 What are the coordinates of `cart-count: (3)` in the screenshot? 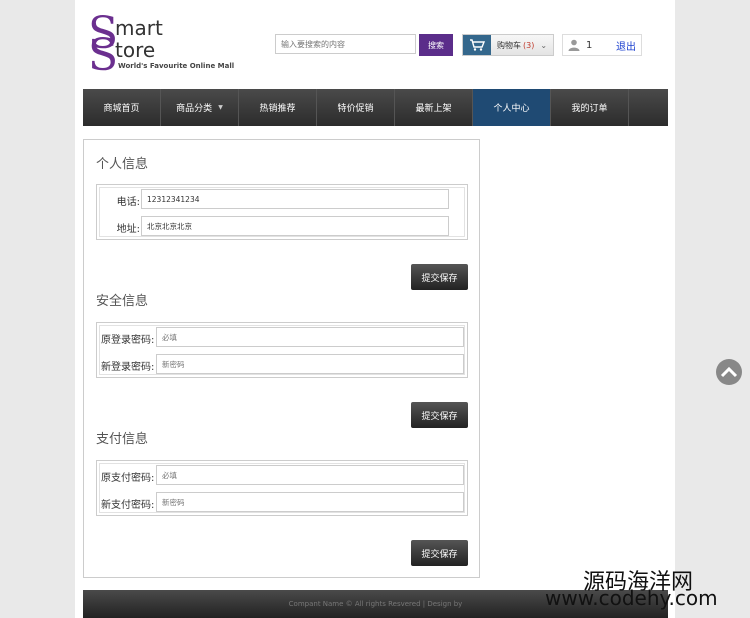 It's located at (529, 45).